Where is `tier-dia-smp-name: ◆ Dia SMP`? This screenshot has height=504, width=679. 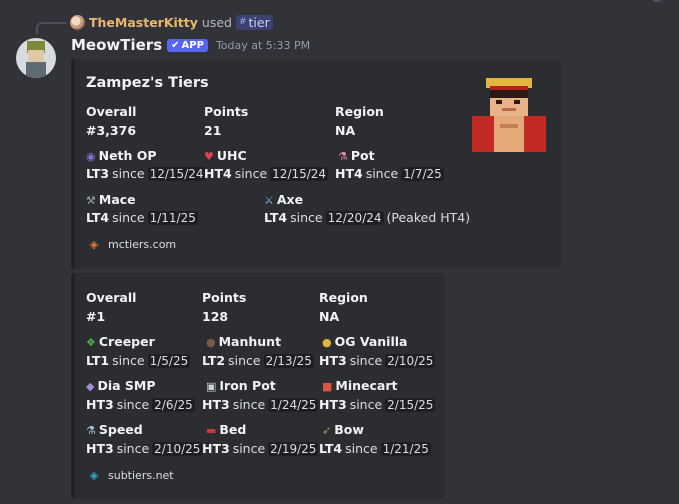 tier-dia-smp-name: ◆ Dia SMP is located at coordinates (121, 385).